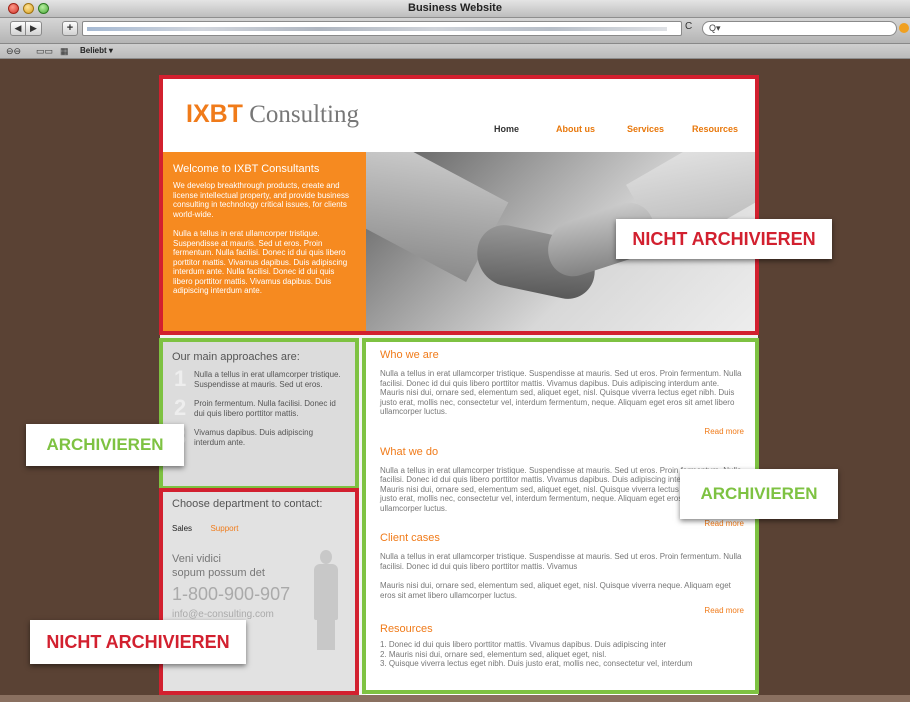 This screenshot has height=702, width=910. What do you see at coordinates (236, 357) in the screenshot?
I see `approaches-title: Our main approaches are:` at bounding box center [236, 357].